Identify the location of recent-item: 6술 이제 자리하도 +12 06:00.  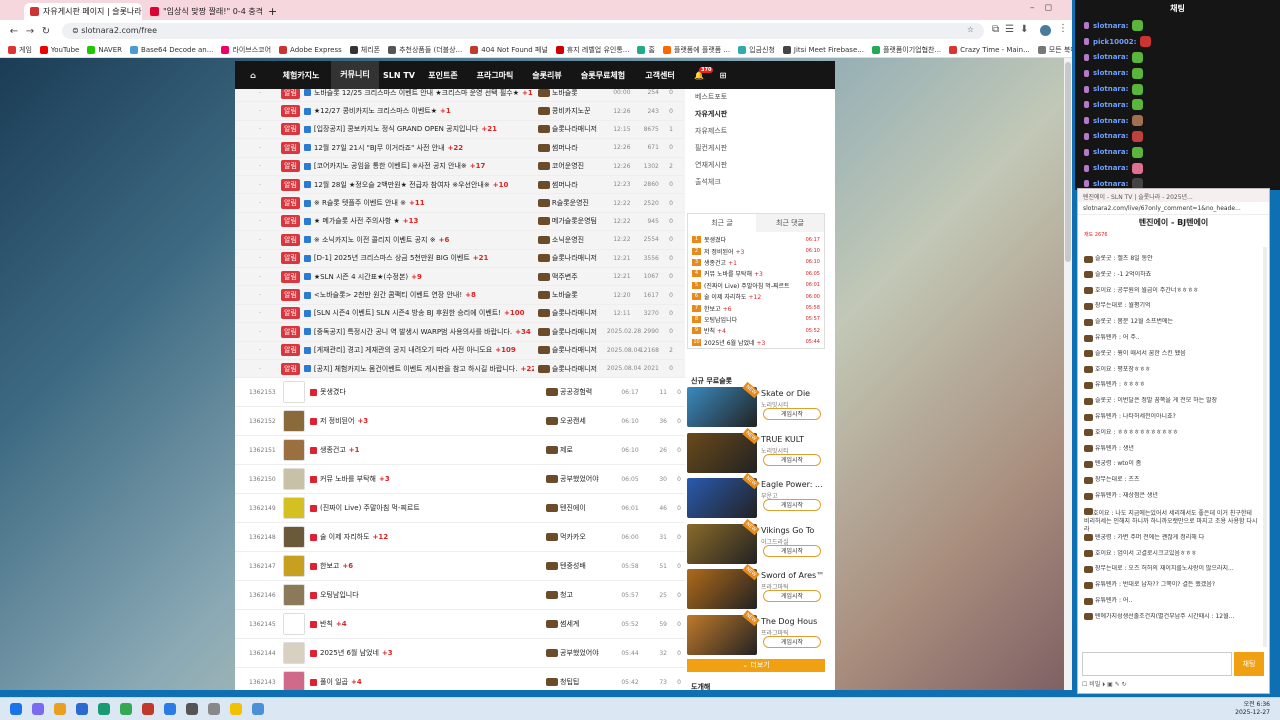
(756, 296).